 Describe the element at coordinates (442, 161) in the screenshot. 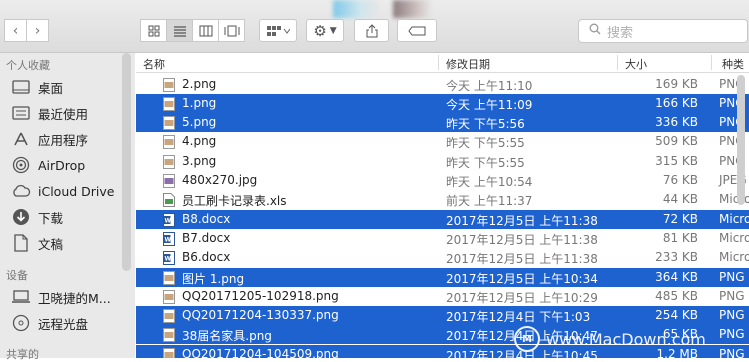

I see `file-row: 3.png 昨天 下午5:55 315 KB PNG` at that location.